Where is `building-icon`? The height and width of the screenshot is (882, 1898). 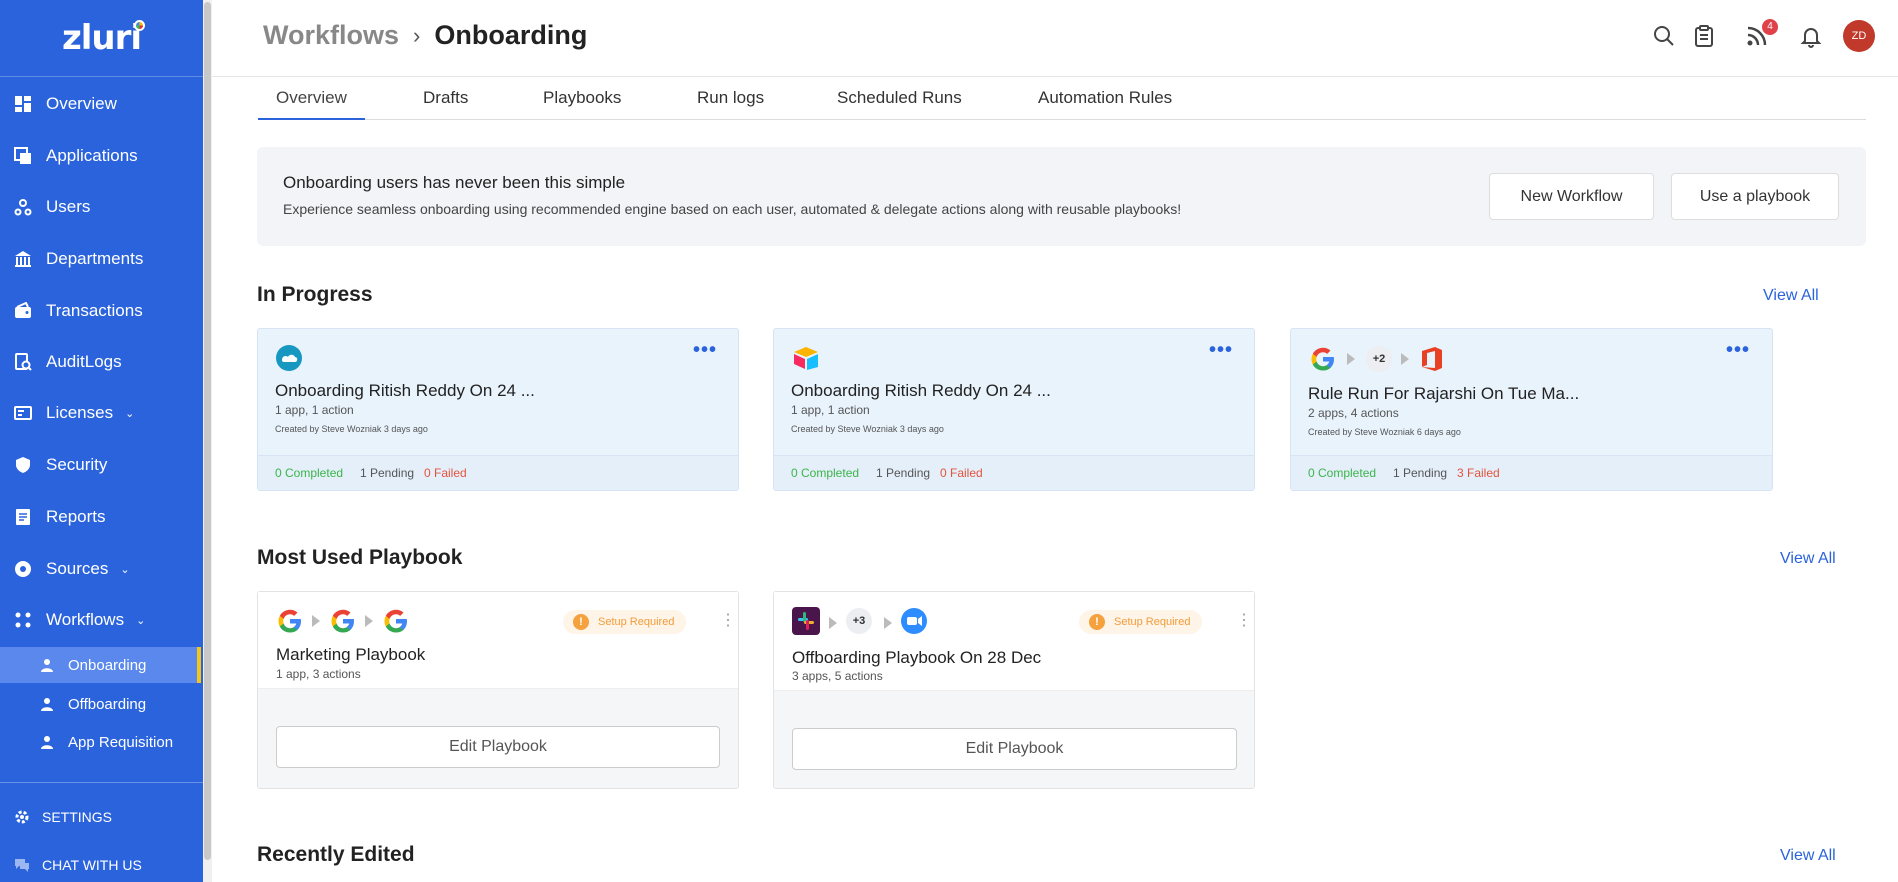 building-icon is located at coordinates (23, 259).